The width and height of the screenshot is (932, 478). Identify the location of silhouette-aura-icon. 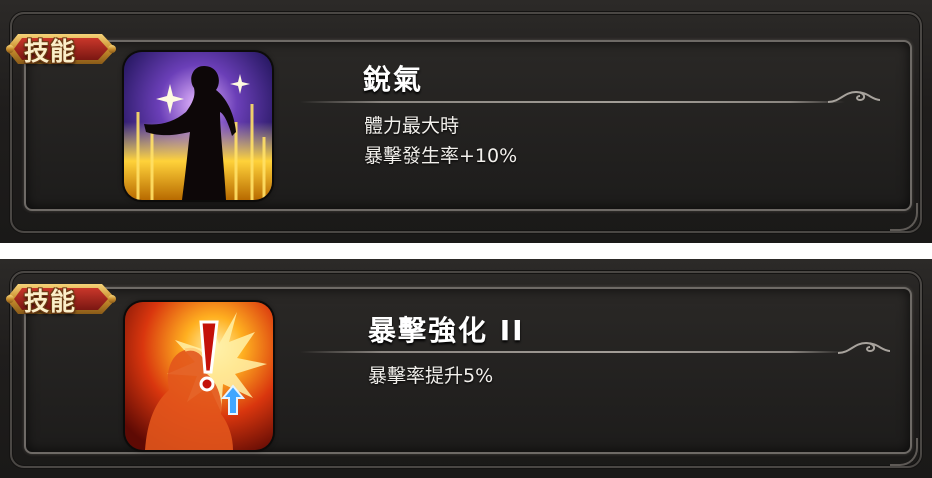
(198, 126).